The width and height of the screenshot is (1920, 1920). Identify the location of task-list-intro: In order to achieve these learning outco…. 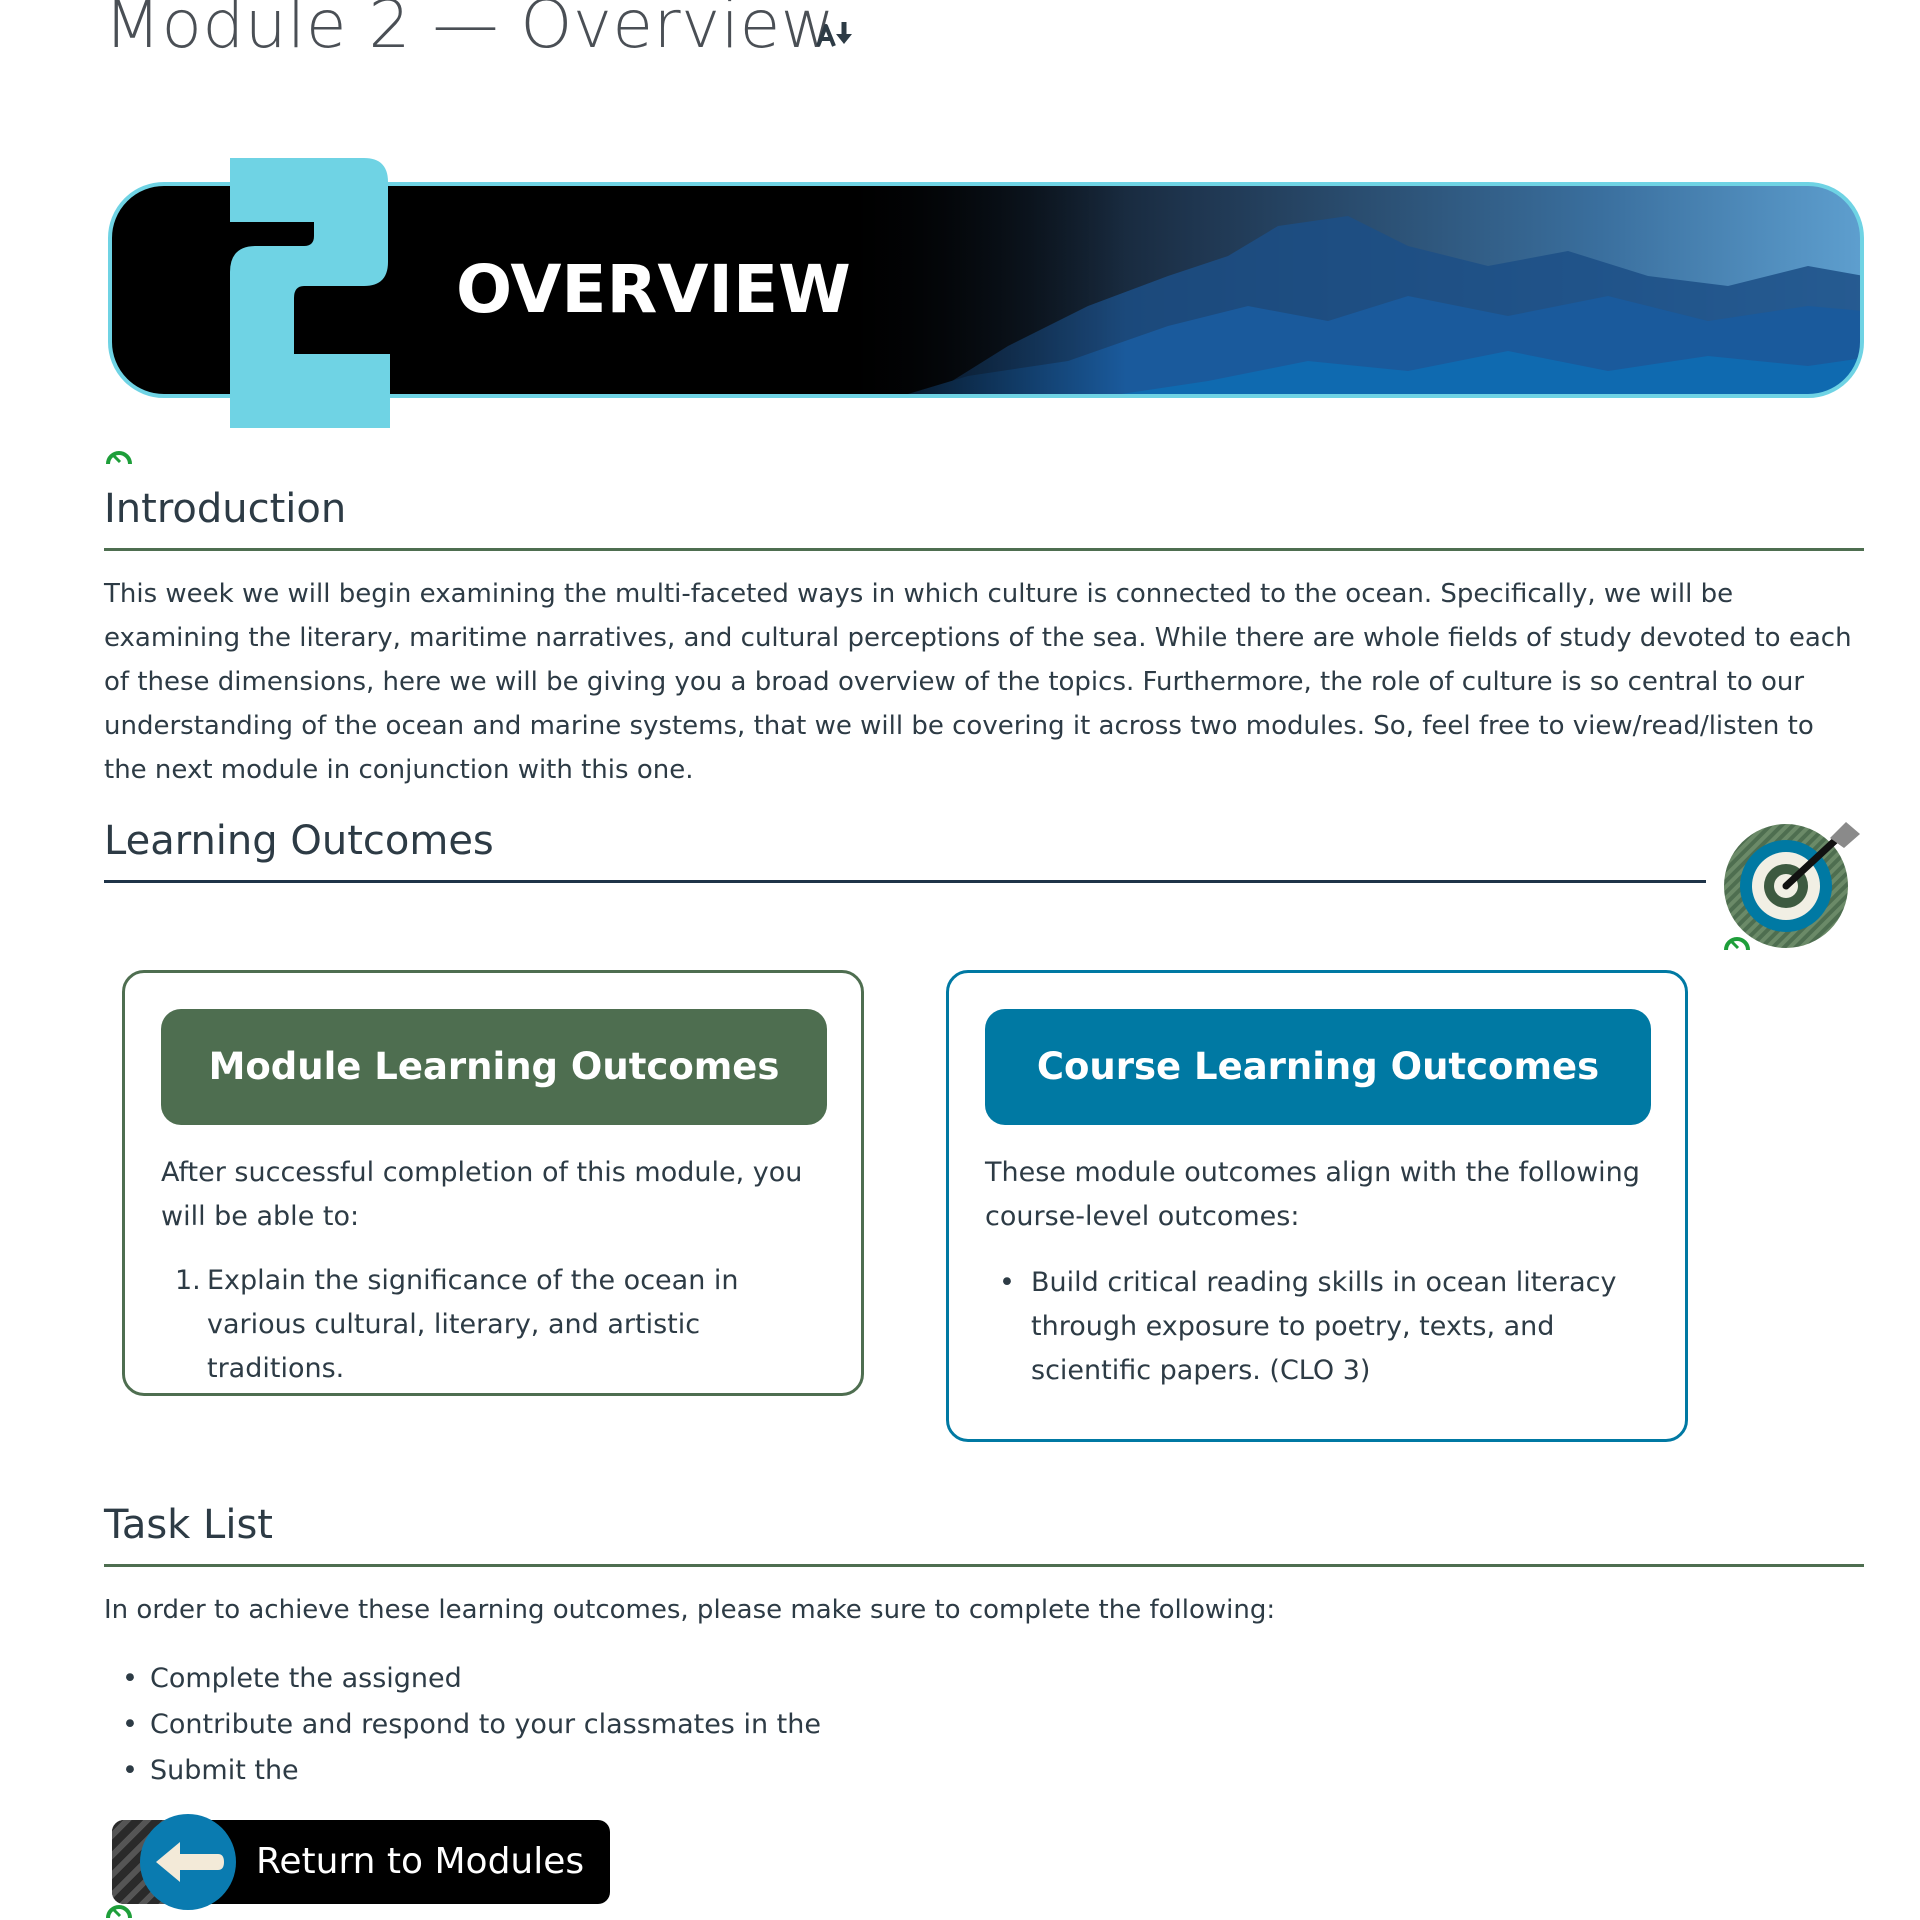
(690, 1610).